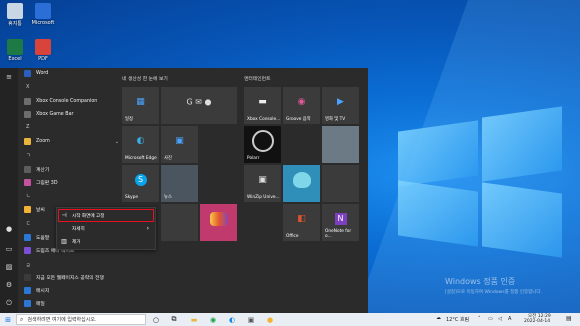 Image resolution: width=580 pixels, height=326 pixels. I want to click on desktop-icon-microsoft: Microsoft, so click(43, 14).